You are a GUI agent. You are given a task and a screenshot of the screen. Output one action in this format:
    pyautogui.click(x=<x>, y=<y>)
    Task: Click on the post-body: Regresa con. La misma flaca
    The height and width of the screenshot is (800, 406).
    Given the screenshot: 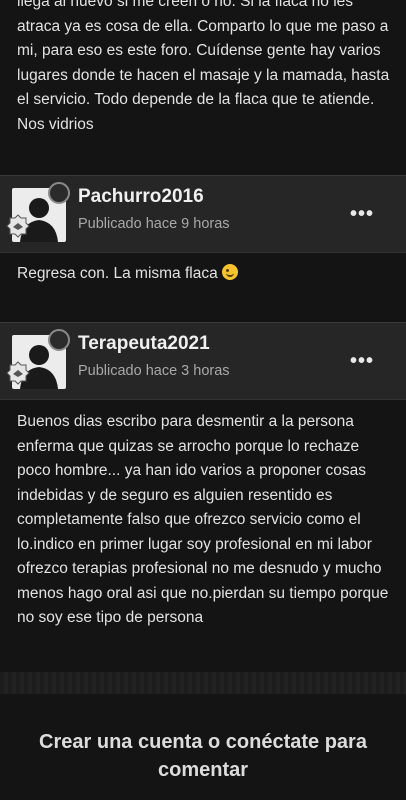 What is the action you would take?
    pyautogui.click(x=204, y=274)
    